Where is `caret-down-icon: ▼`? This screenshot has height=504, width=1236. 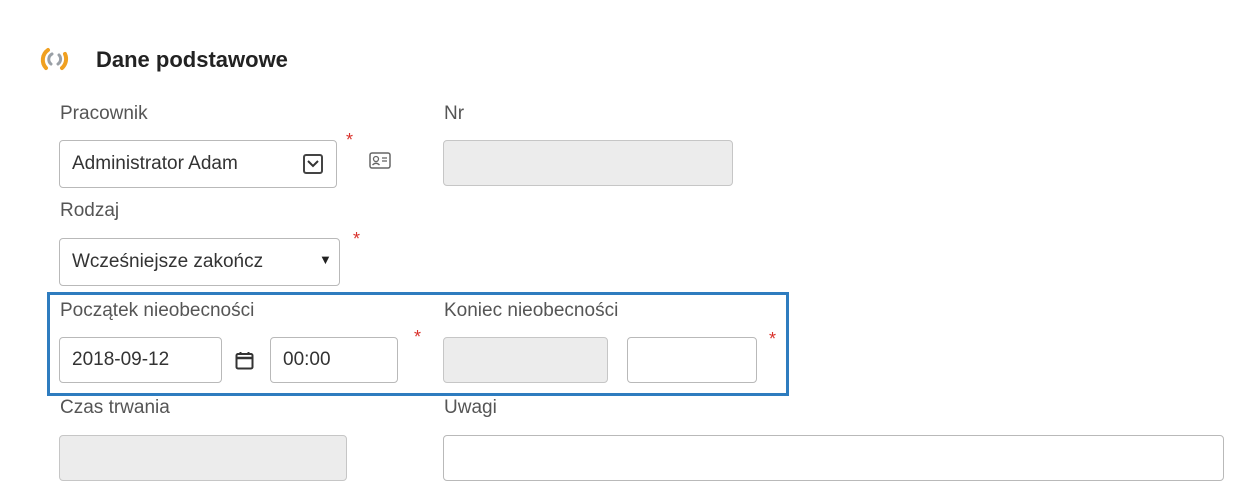
caret-down-icon: ▼ is located at coordinates (325, 259).